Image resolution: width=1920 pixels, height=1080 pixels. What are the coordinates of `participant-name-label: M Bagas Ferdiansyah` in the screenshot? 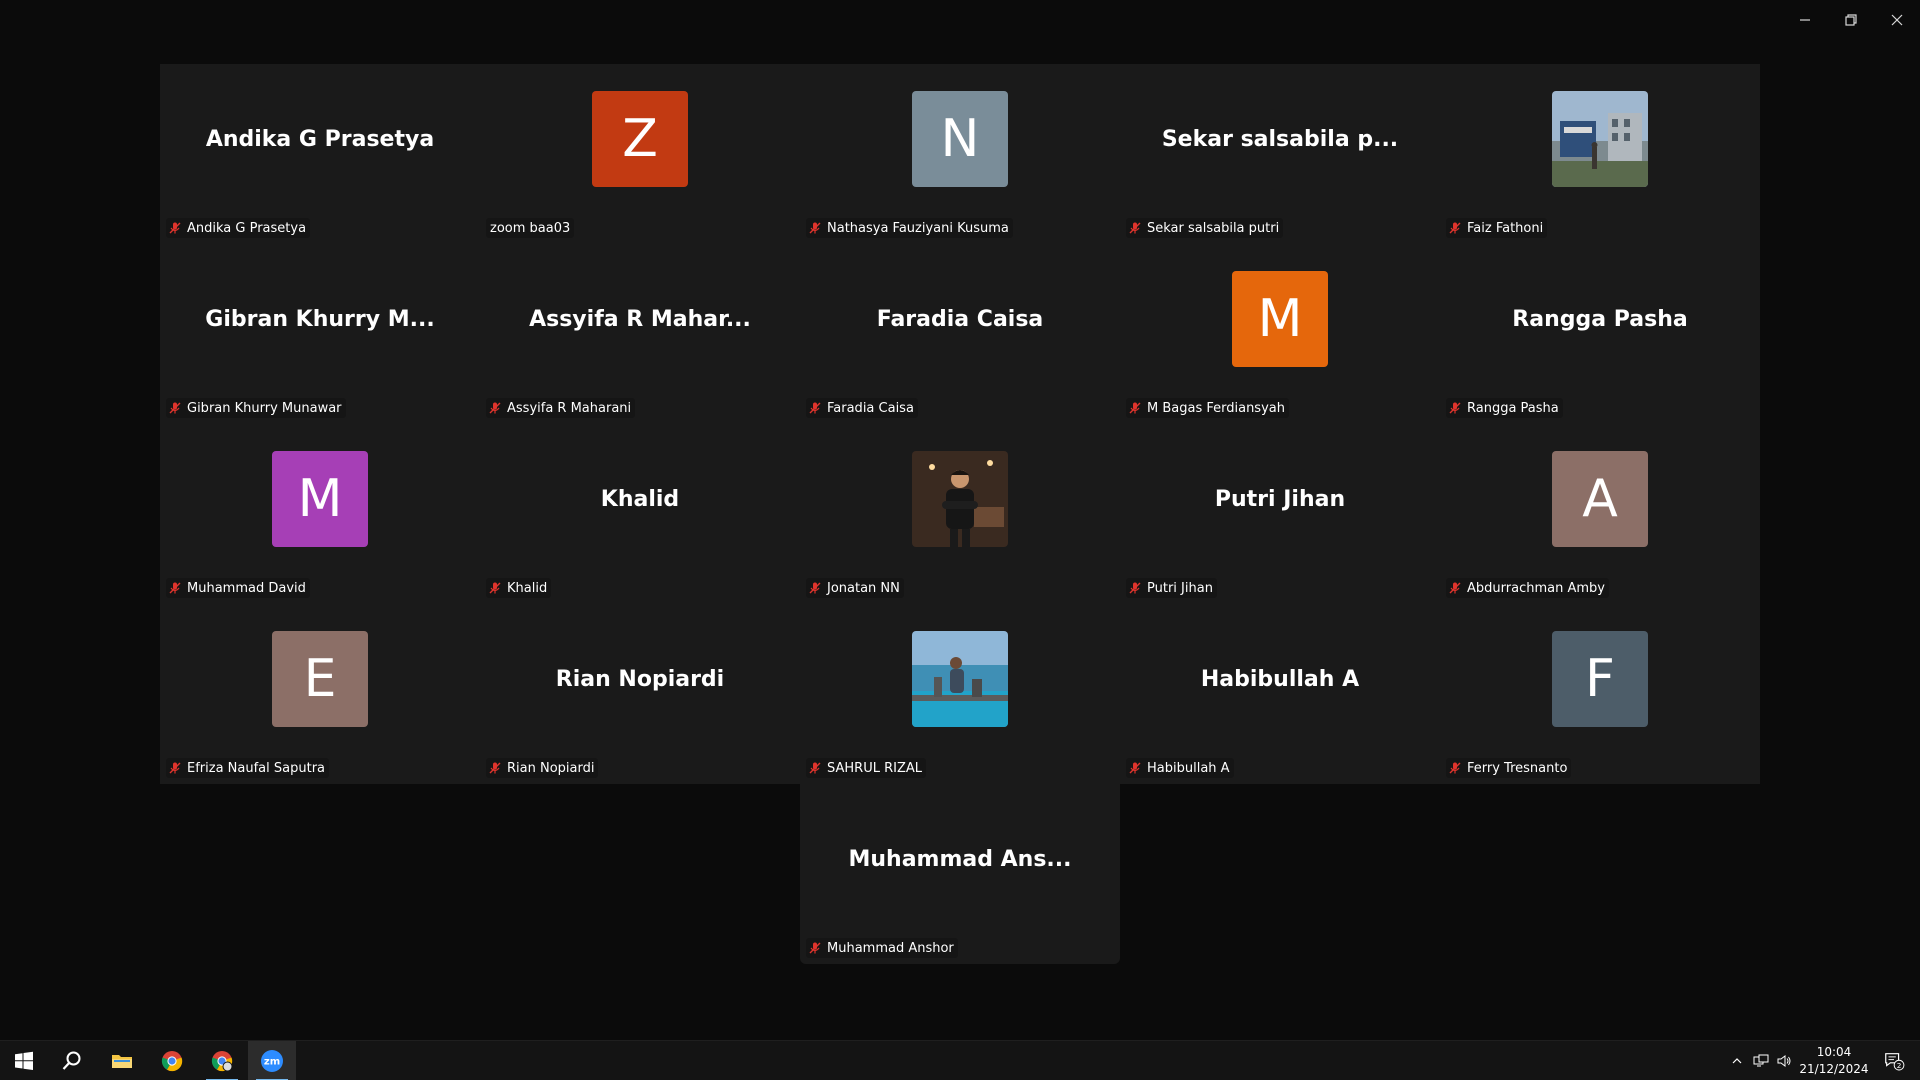 It's located at (1216, 408).